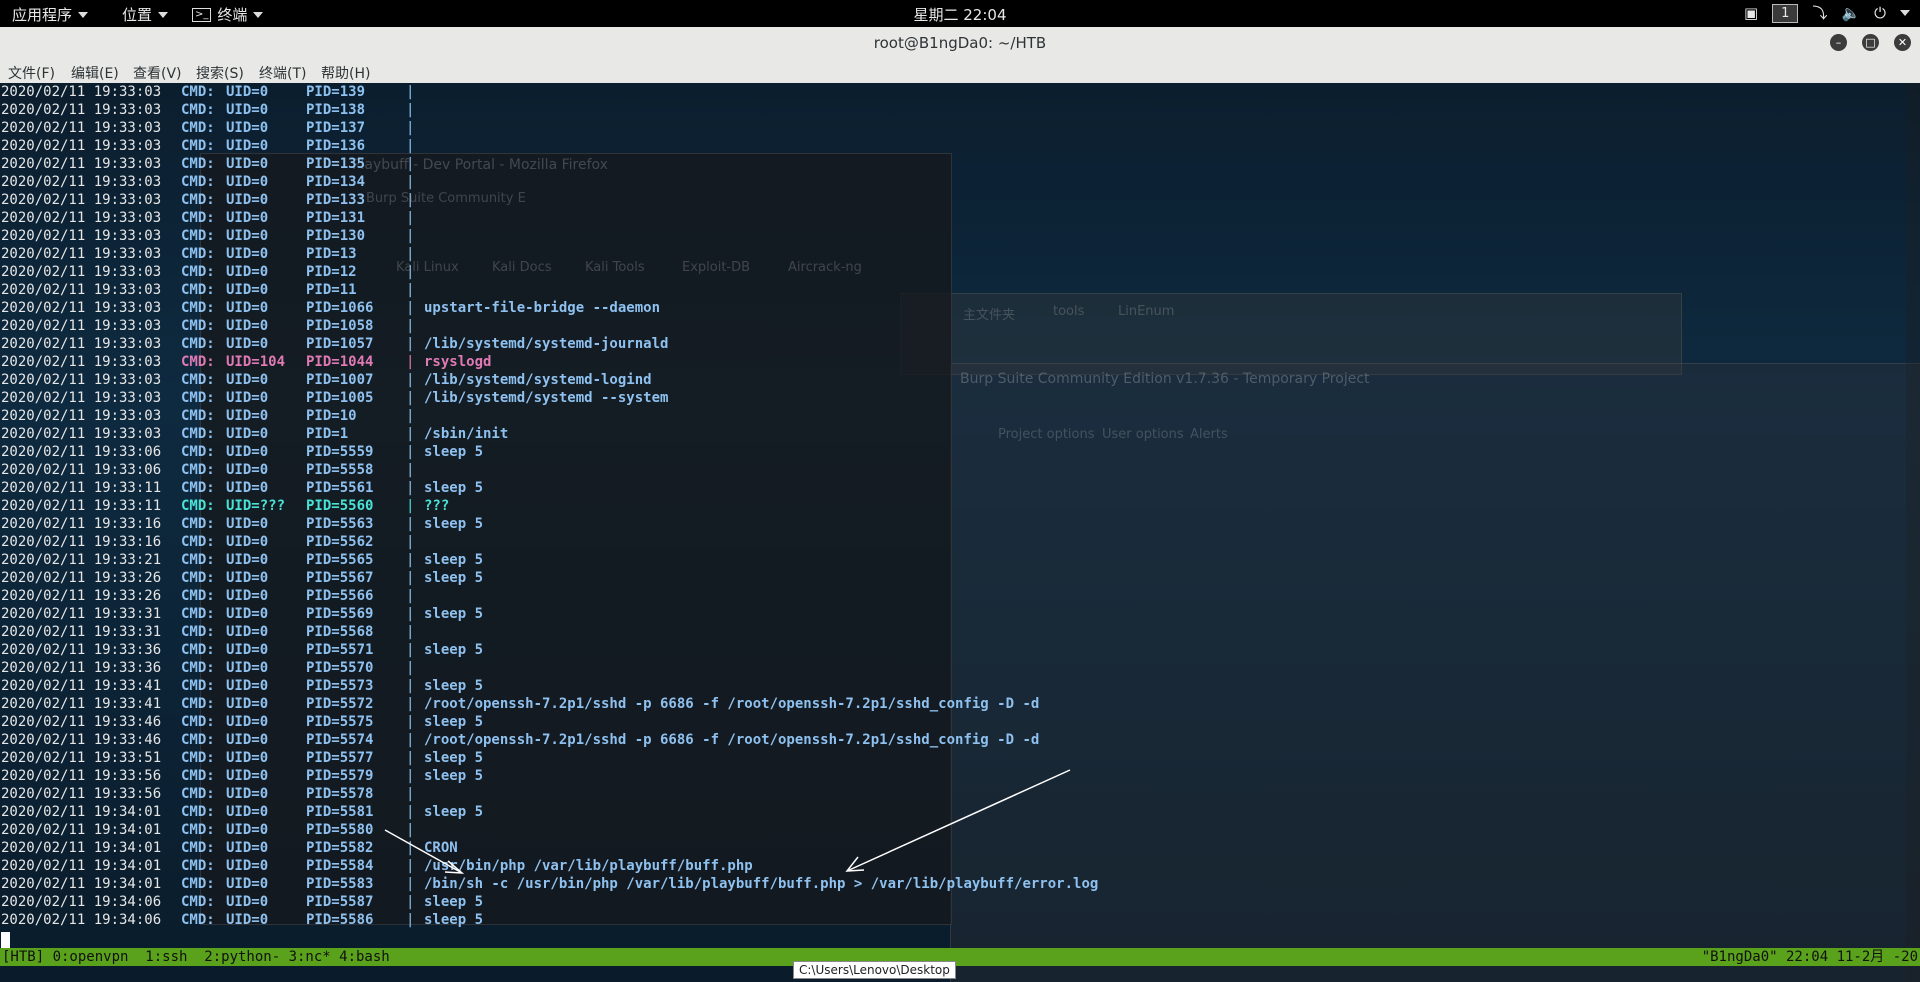 The image size is (1920, 982). What do you see at coordinates (454, 867) in the screenshot?
I see `arrow-head` at bounding box center [454, 867].